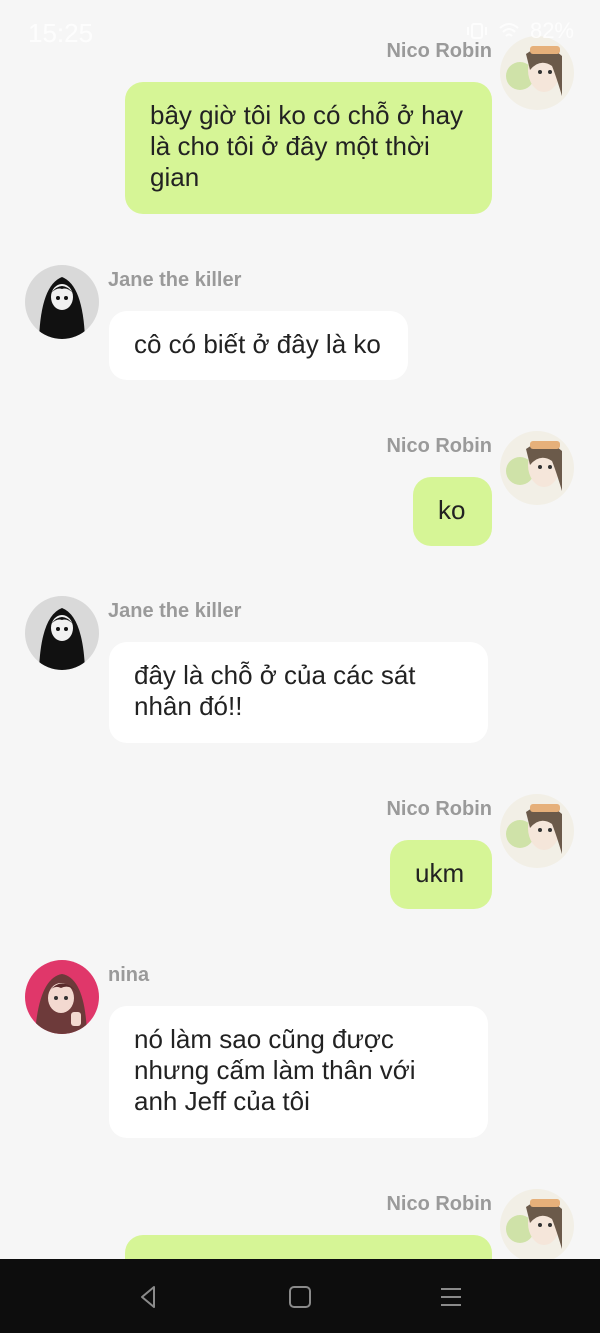 This screenshot has width=600, height=1333. What do you see at coordinates (275, 690) in the screenshot?
I see `message-text: đây là chỗ ở của các sát nhân đó!!` at bounding box center [275, 690].